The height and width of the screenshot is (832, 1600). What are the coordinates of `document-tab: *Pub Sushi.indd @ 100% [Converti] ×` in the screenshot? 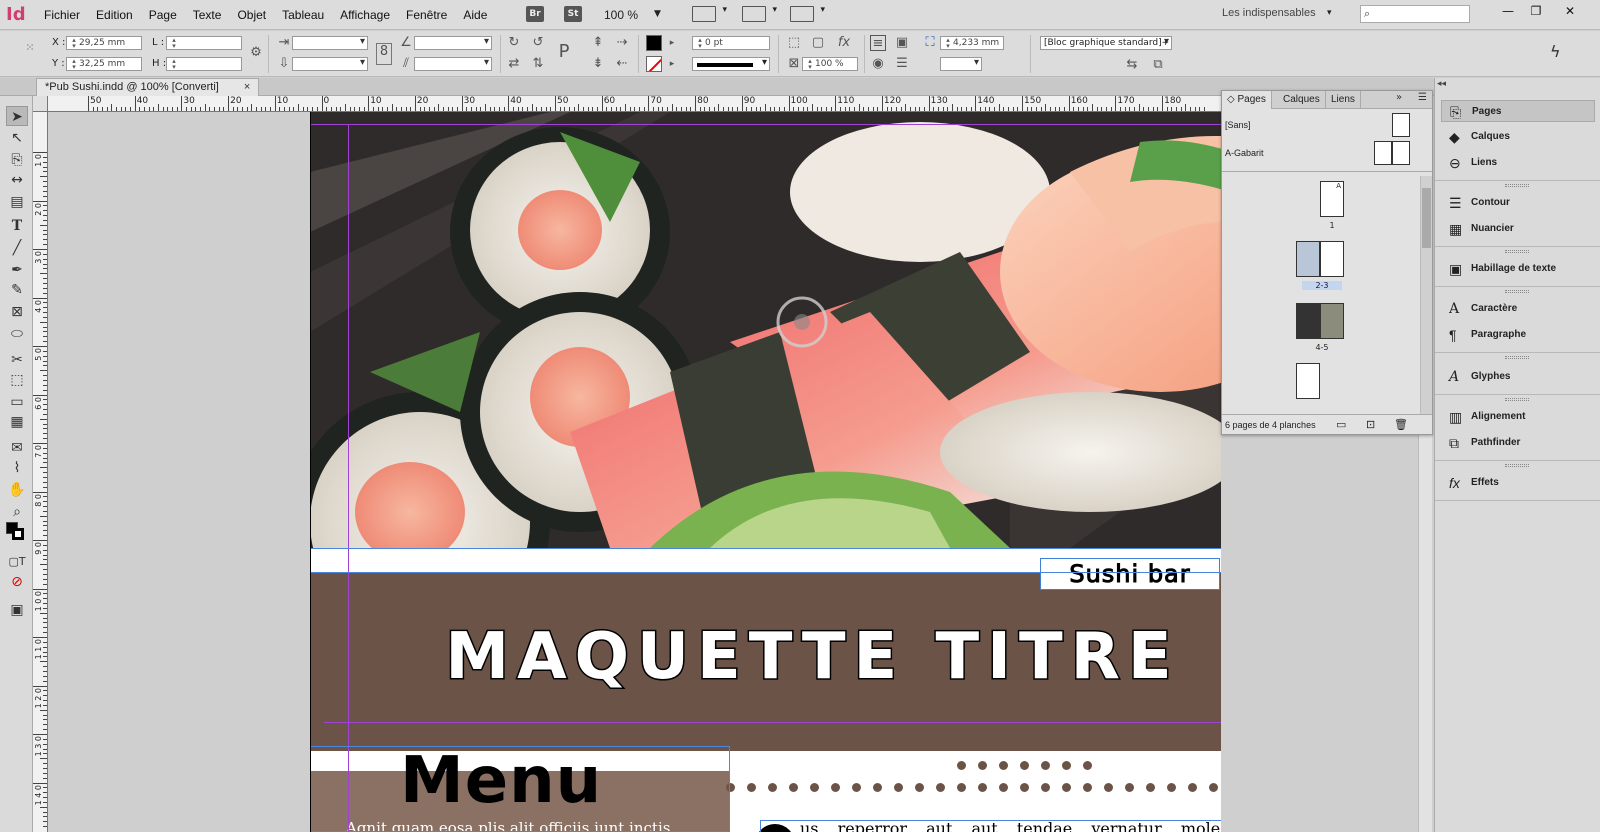 It's located at (148, 87).